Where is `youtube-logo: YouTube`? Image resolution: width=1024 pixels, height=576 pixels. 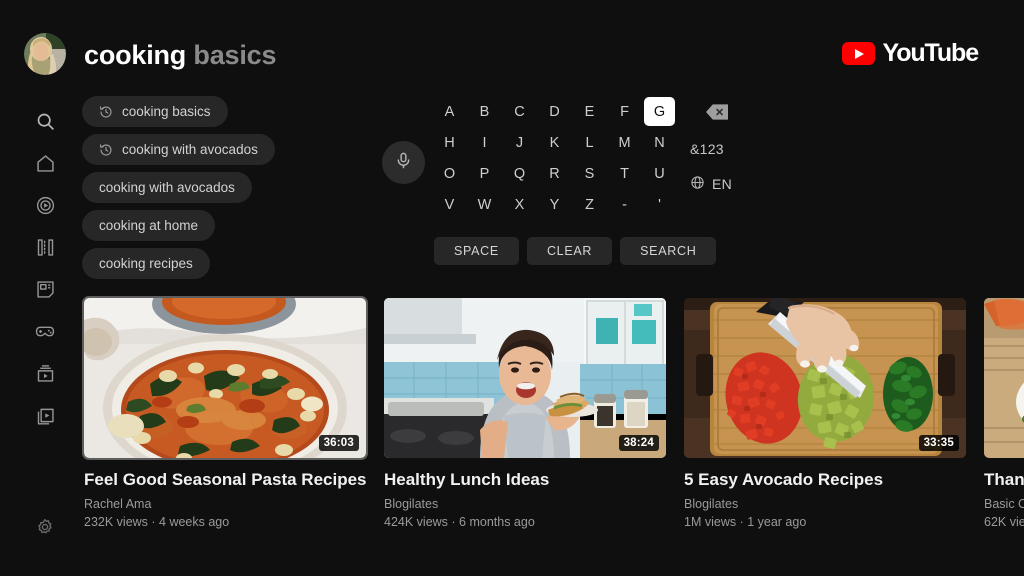
youtube-logo: YouTube is located at coordinates (910, 53).